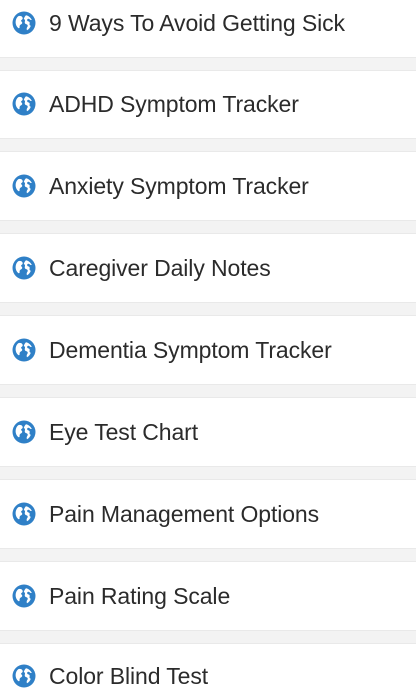  I want to click on link-label: Dementia Symptom Tracker, so click(190, 350).